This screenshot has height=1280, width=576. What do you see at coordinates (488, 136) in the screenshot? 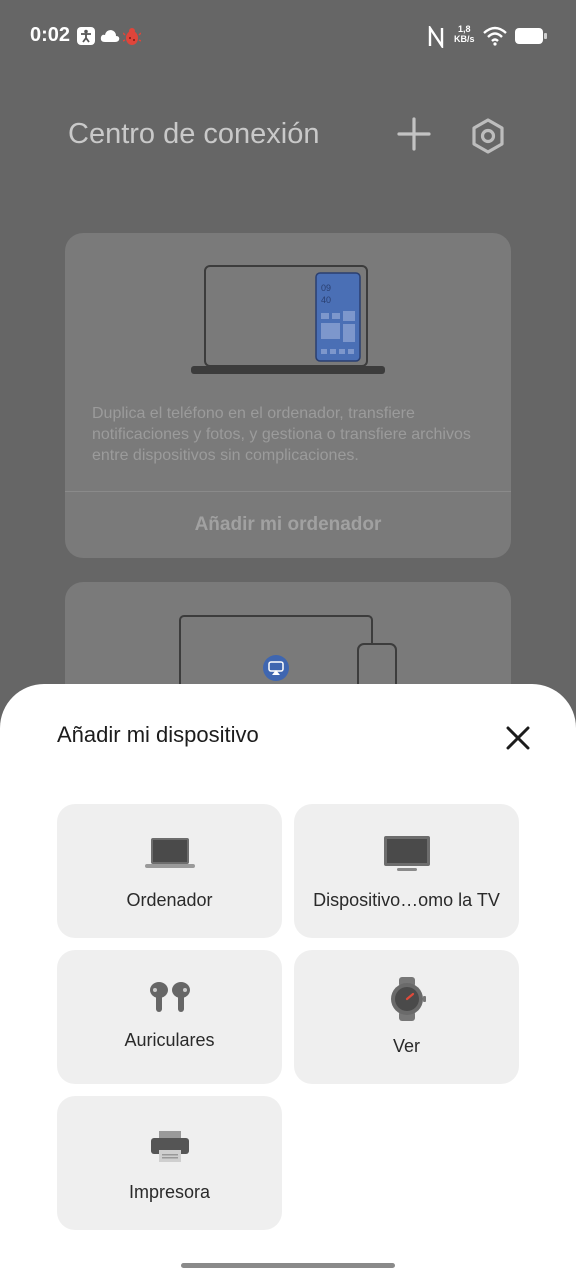
I see `settings-icon` at bounding box center [488, 136].